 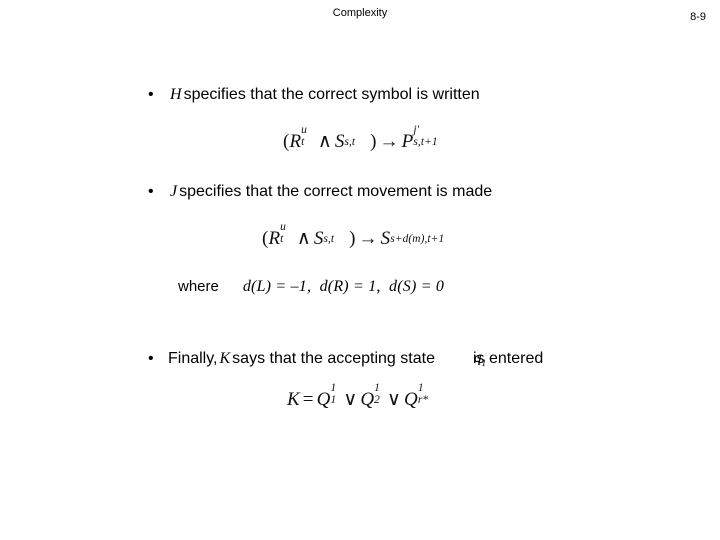 I want to click on bullet-lead-k: Finally,, so click(x=193, y=358).